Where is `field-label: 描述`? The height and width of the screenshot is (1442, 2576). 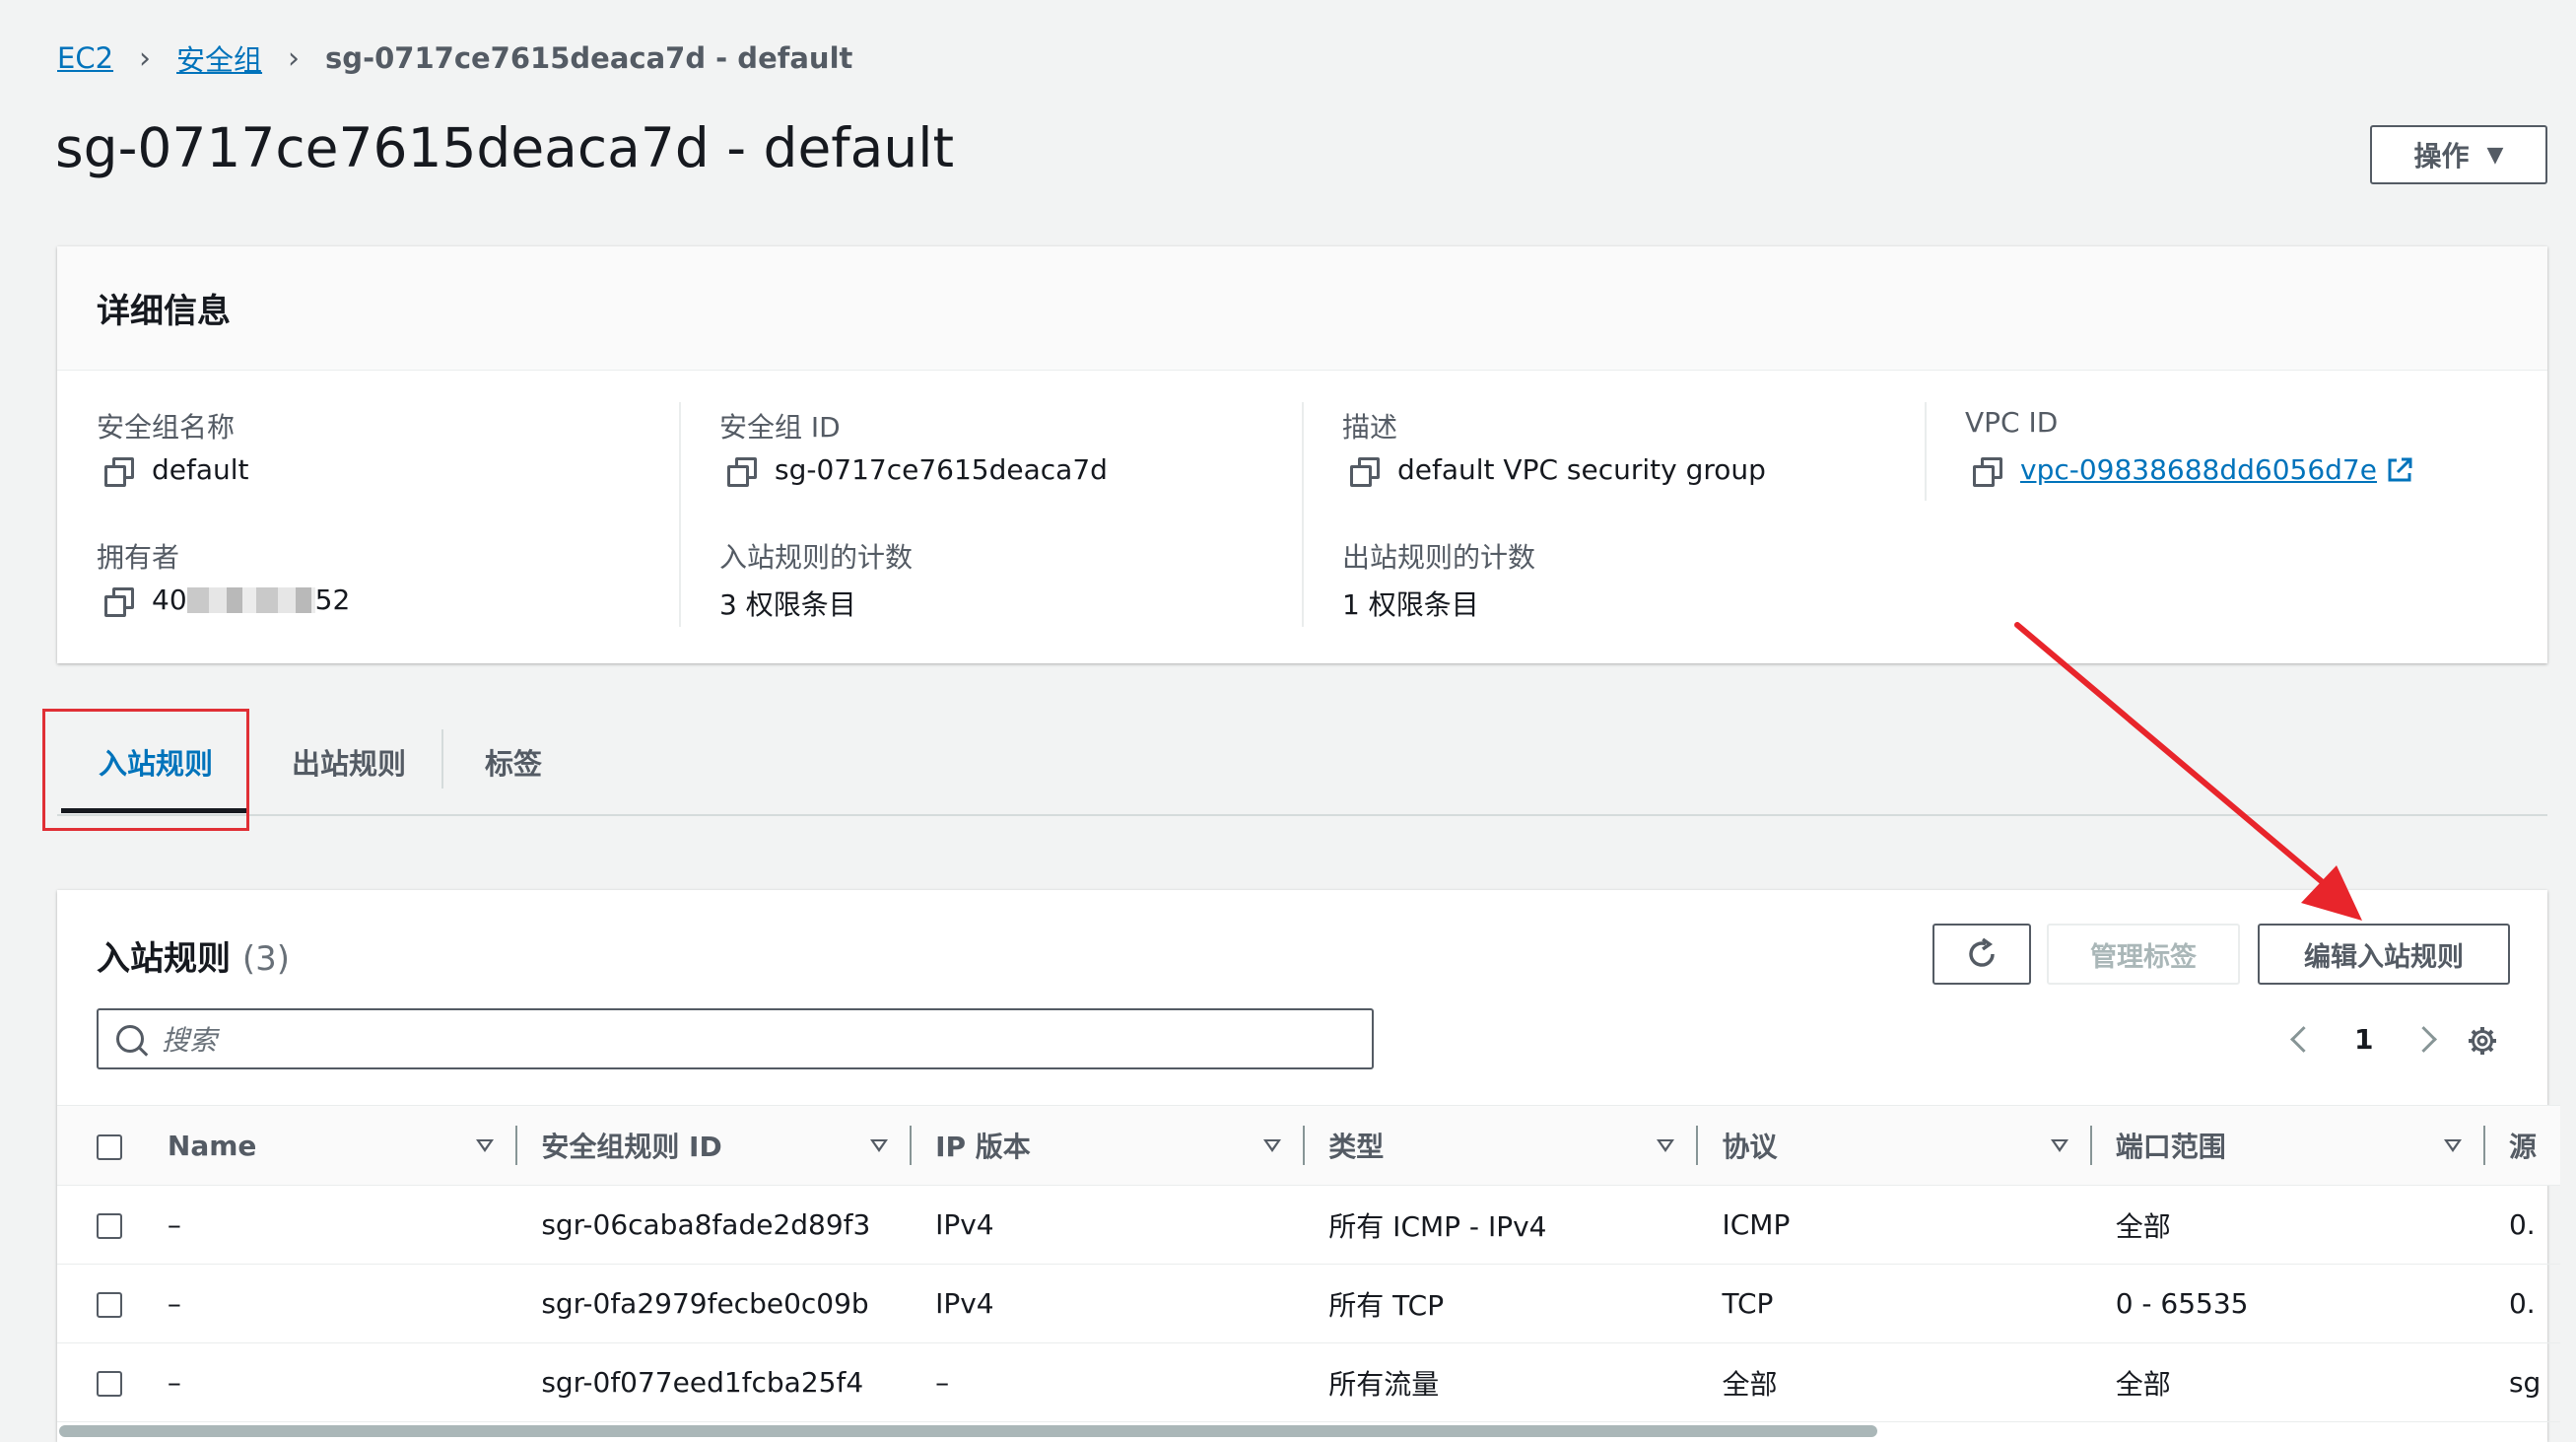 field-label: 描述 is located at coordinates (1370, 428).